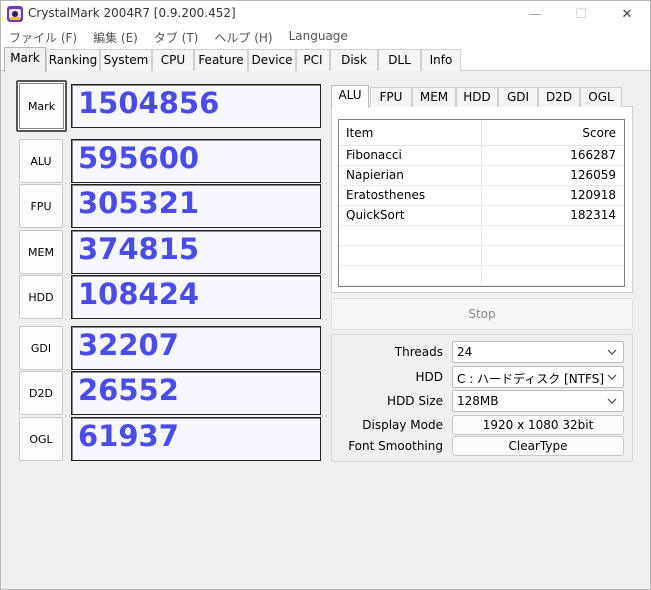 The height and width of the screenshot is (590, 651). Describe the element at coordinates (354, 60) in the screenshot. I see `tab-disk: Disk` at that location.